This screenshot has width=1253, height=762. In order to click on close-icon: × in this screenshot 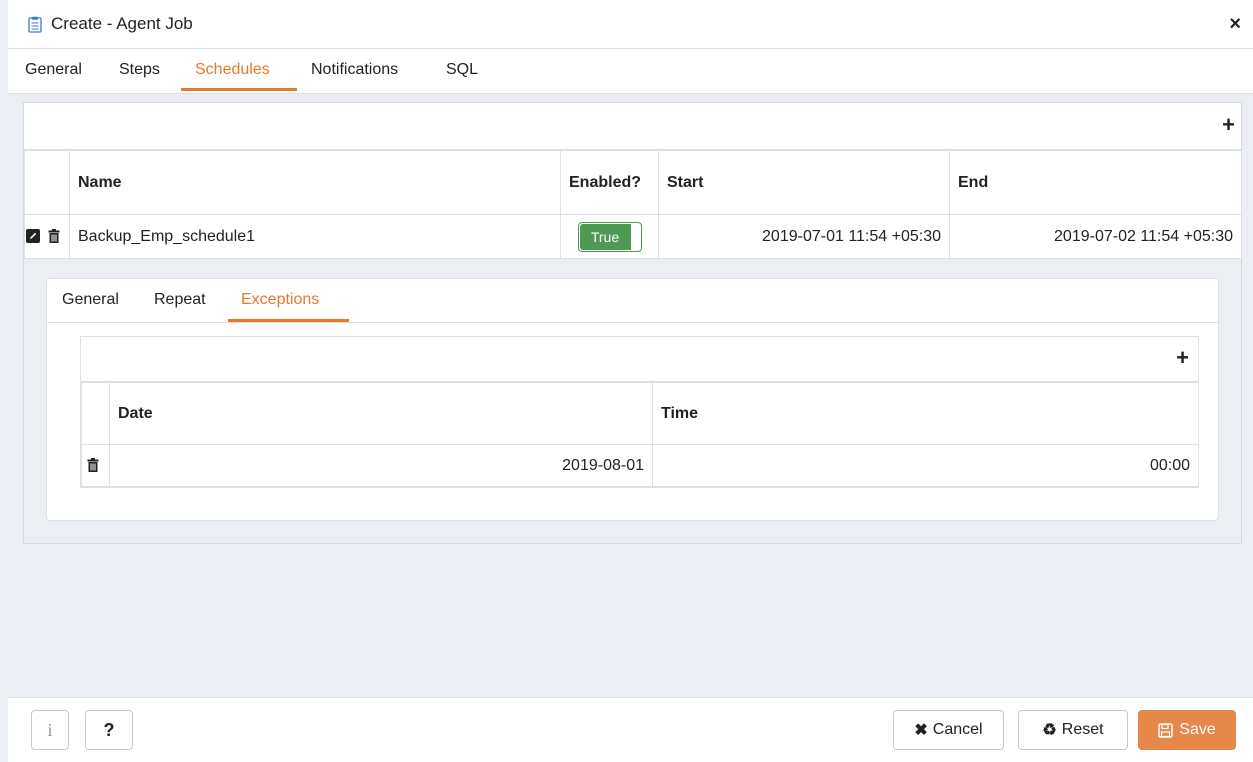, I will do `click(1235, 24)`.